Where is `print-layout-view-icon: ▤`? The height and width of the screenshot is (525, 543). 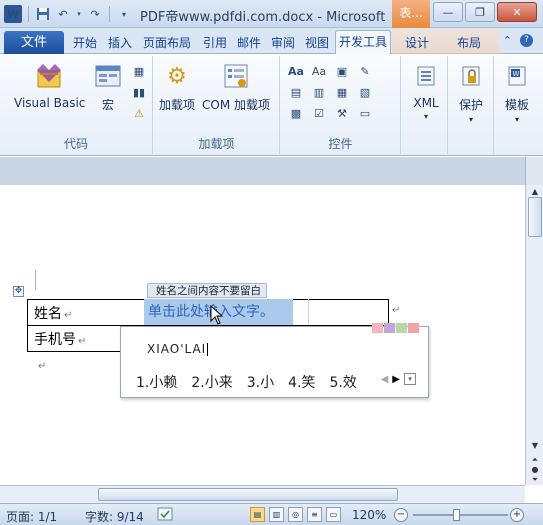
print-layout-view-icon: ▤ is located at coordinates (257, 514).